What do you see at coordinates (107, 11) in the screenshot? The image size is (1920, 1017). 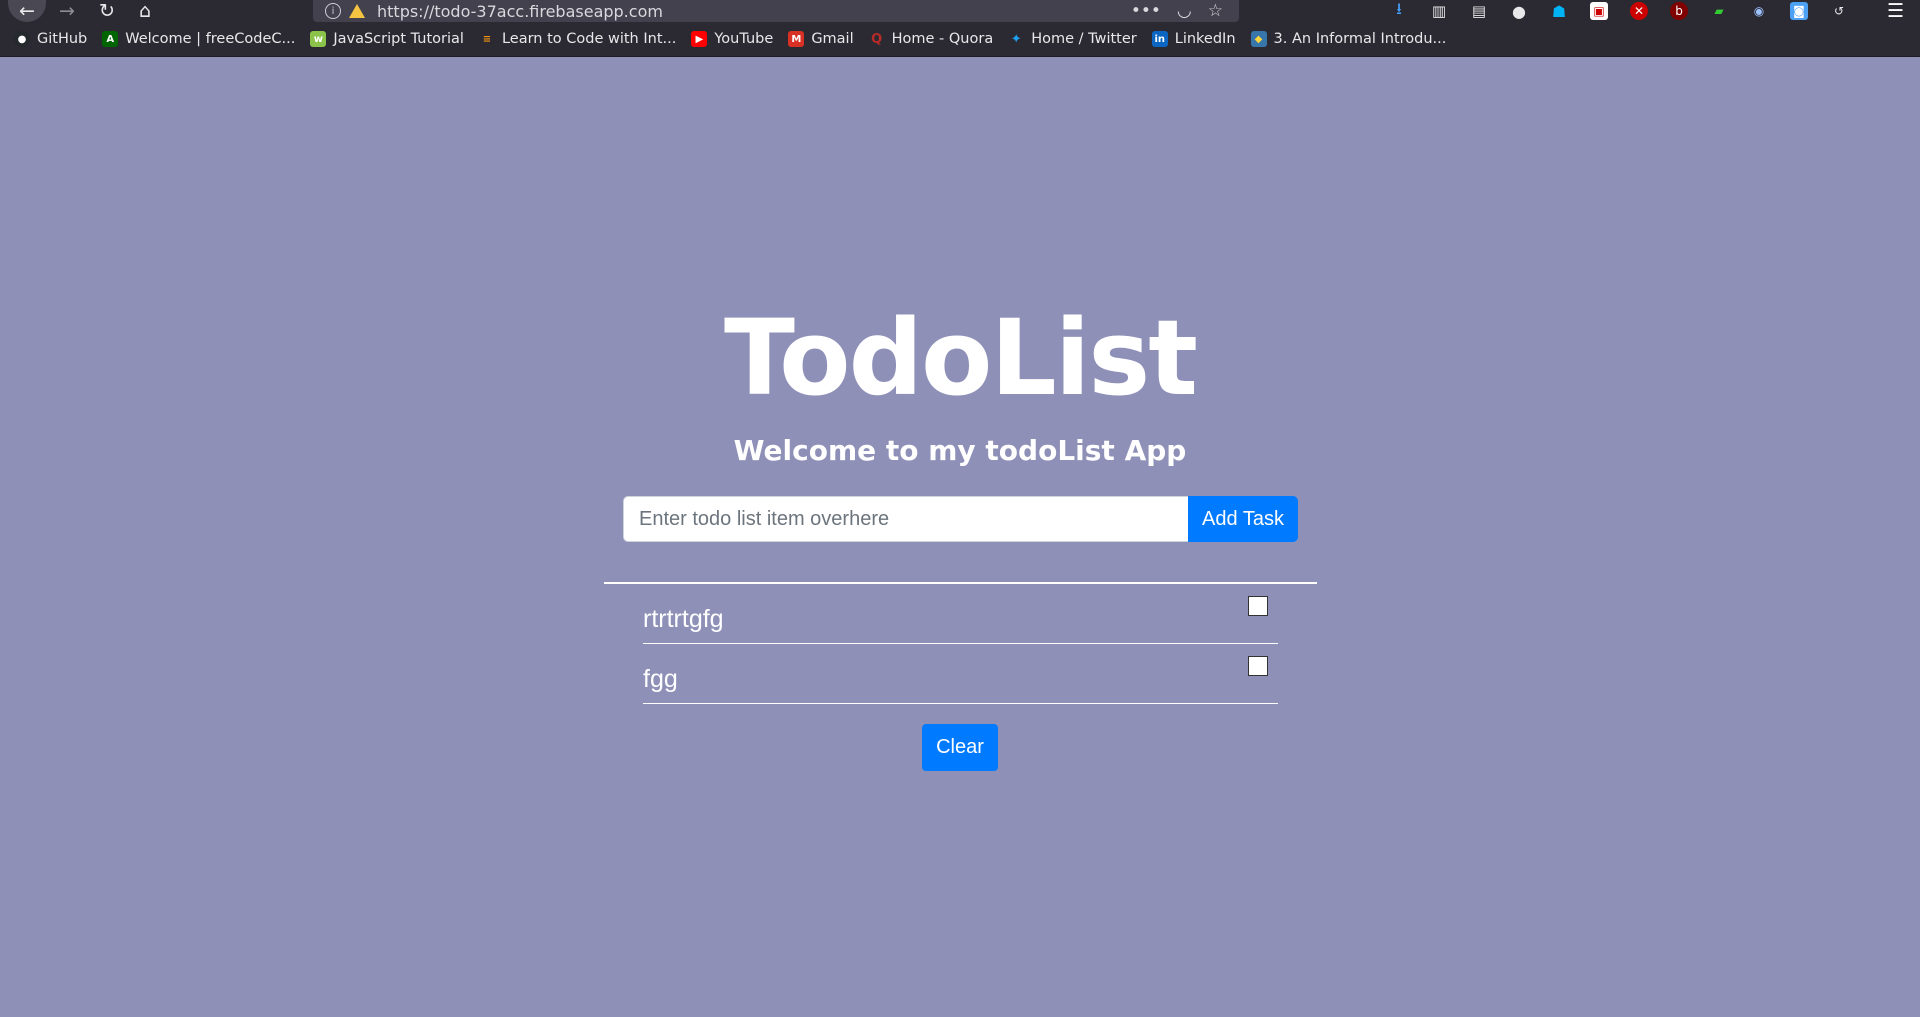 I see `reload-button: ↻` at bounding box center [107, 11].